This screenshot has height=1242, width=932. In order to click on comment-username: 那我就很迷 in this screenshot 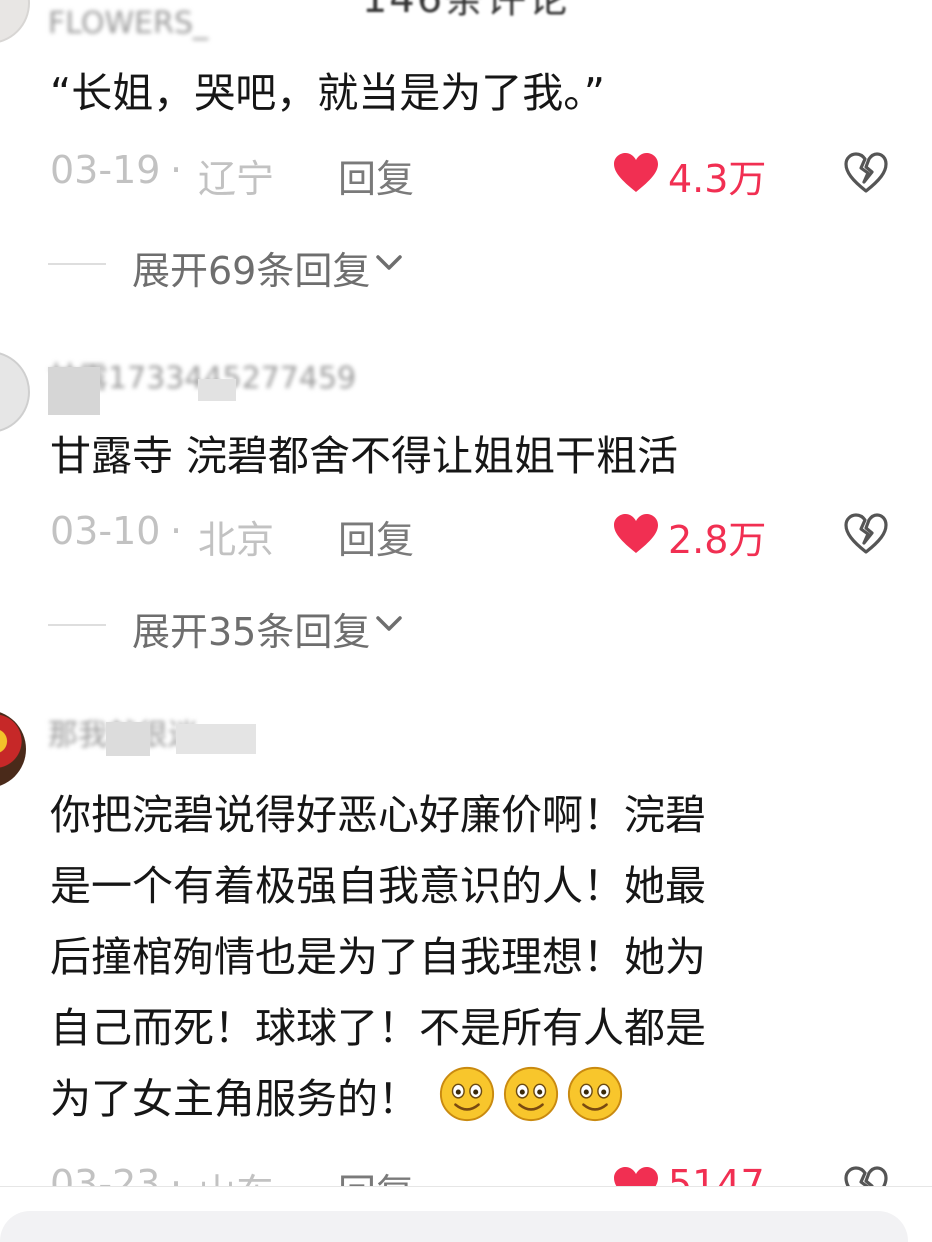, I will do `click(258, 733)`.